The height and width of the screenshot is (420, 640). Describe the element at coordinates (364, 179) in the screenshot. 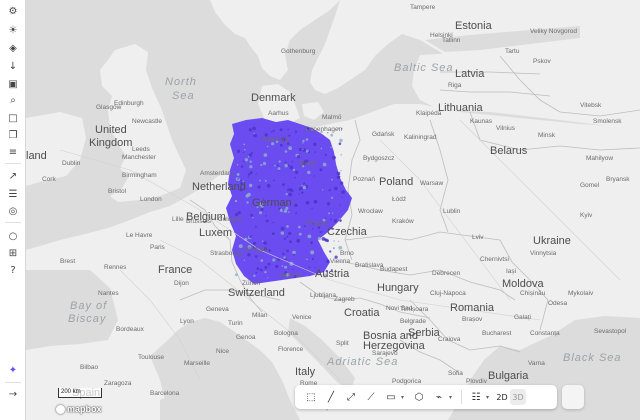

I see `label-poznan: Poznań` at that location.